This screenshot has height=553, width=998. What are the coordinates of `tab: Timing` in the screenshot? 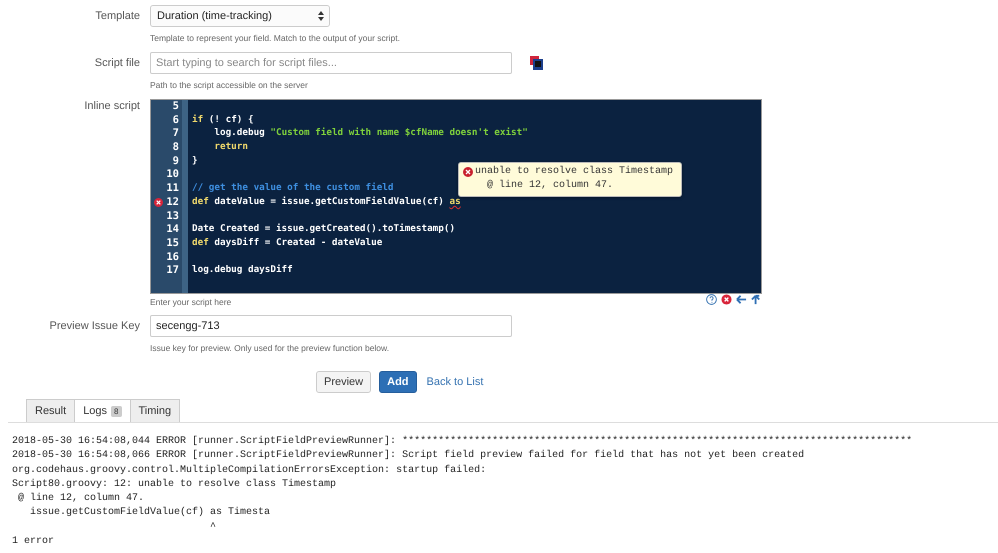 It's located at (155, 410).